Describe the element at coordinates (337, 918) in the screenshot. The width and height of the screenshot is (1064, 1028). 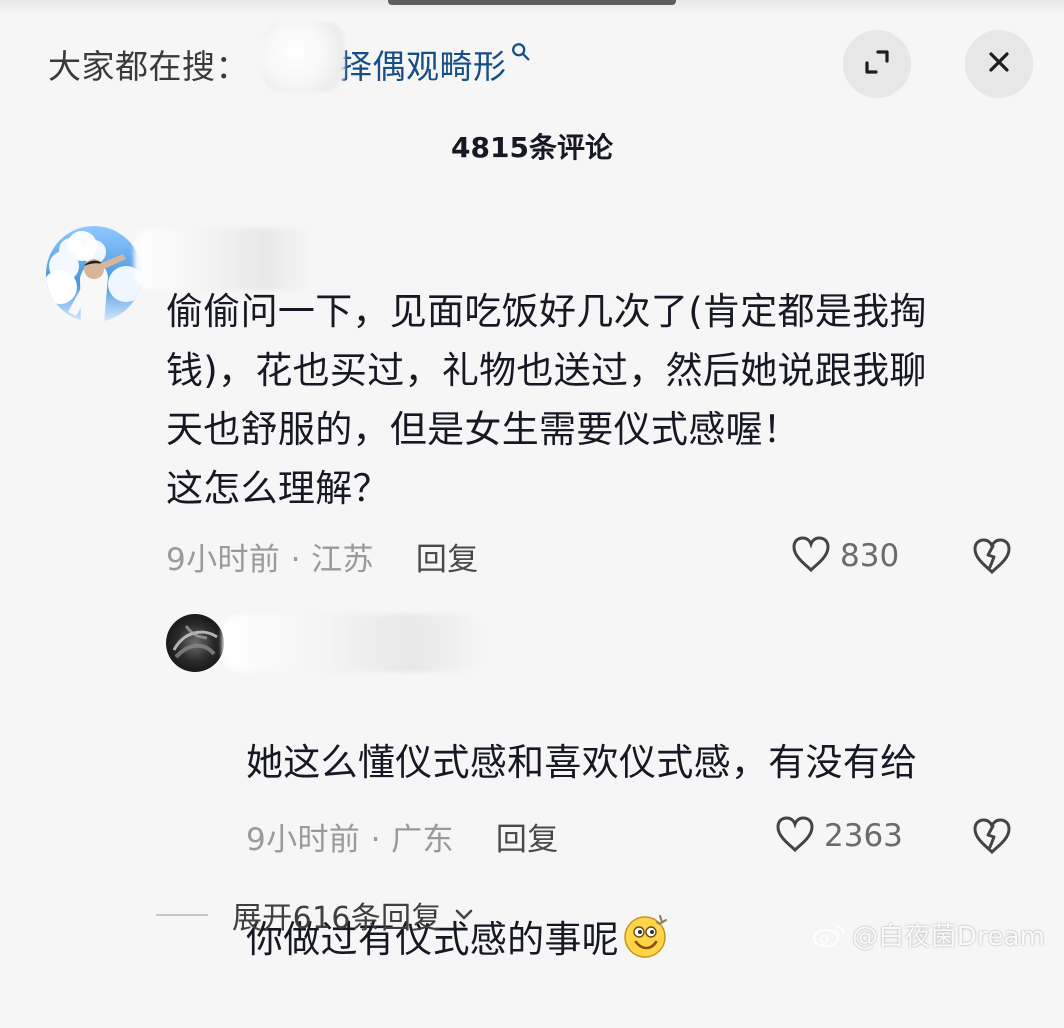
I see `expand-replies-label: 展开616条回复` at that location.